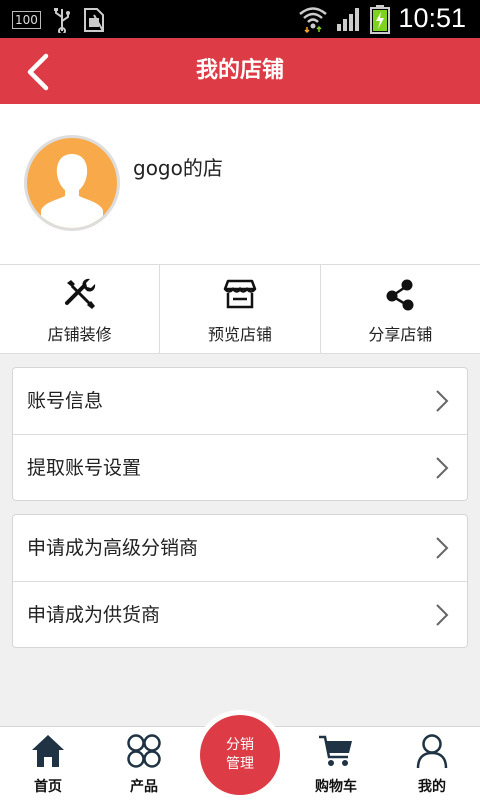 The width and height of the screenshot is (480, 800). I want to click on status-right-icons: 10:51, so click(382, 18).